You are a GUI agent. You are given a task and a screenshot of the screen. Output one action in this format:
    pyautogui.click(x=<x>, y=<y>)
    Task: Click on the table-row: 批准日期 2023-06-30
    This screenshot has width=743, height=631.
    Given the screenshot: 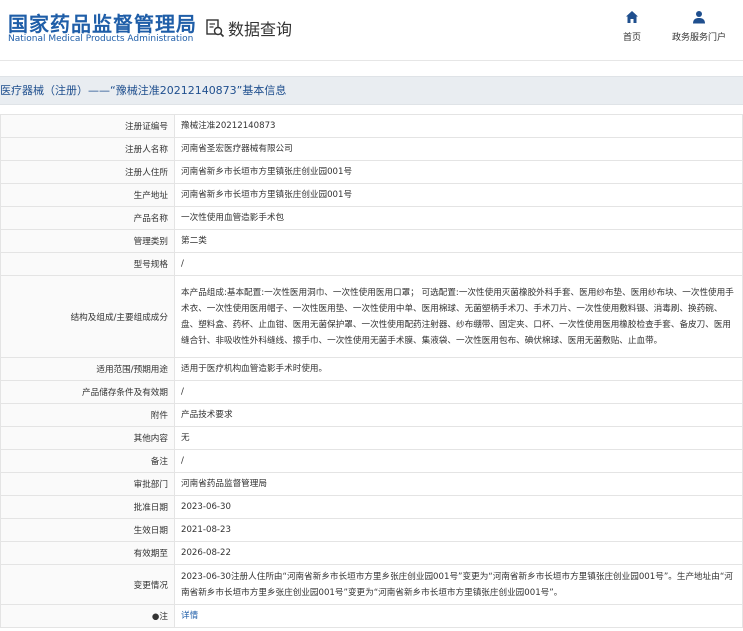 What is the action you would take?
    pyautogui.click(x=371, y=507)
    